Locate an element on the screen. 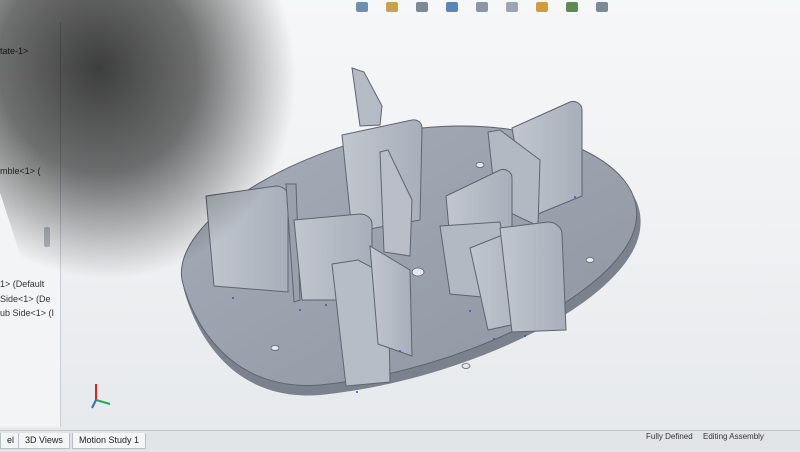 This screenshot has height=452, width=800. status-fully-defined: Fully Defined is located at coordinates (669, 436).